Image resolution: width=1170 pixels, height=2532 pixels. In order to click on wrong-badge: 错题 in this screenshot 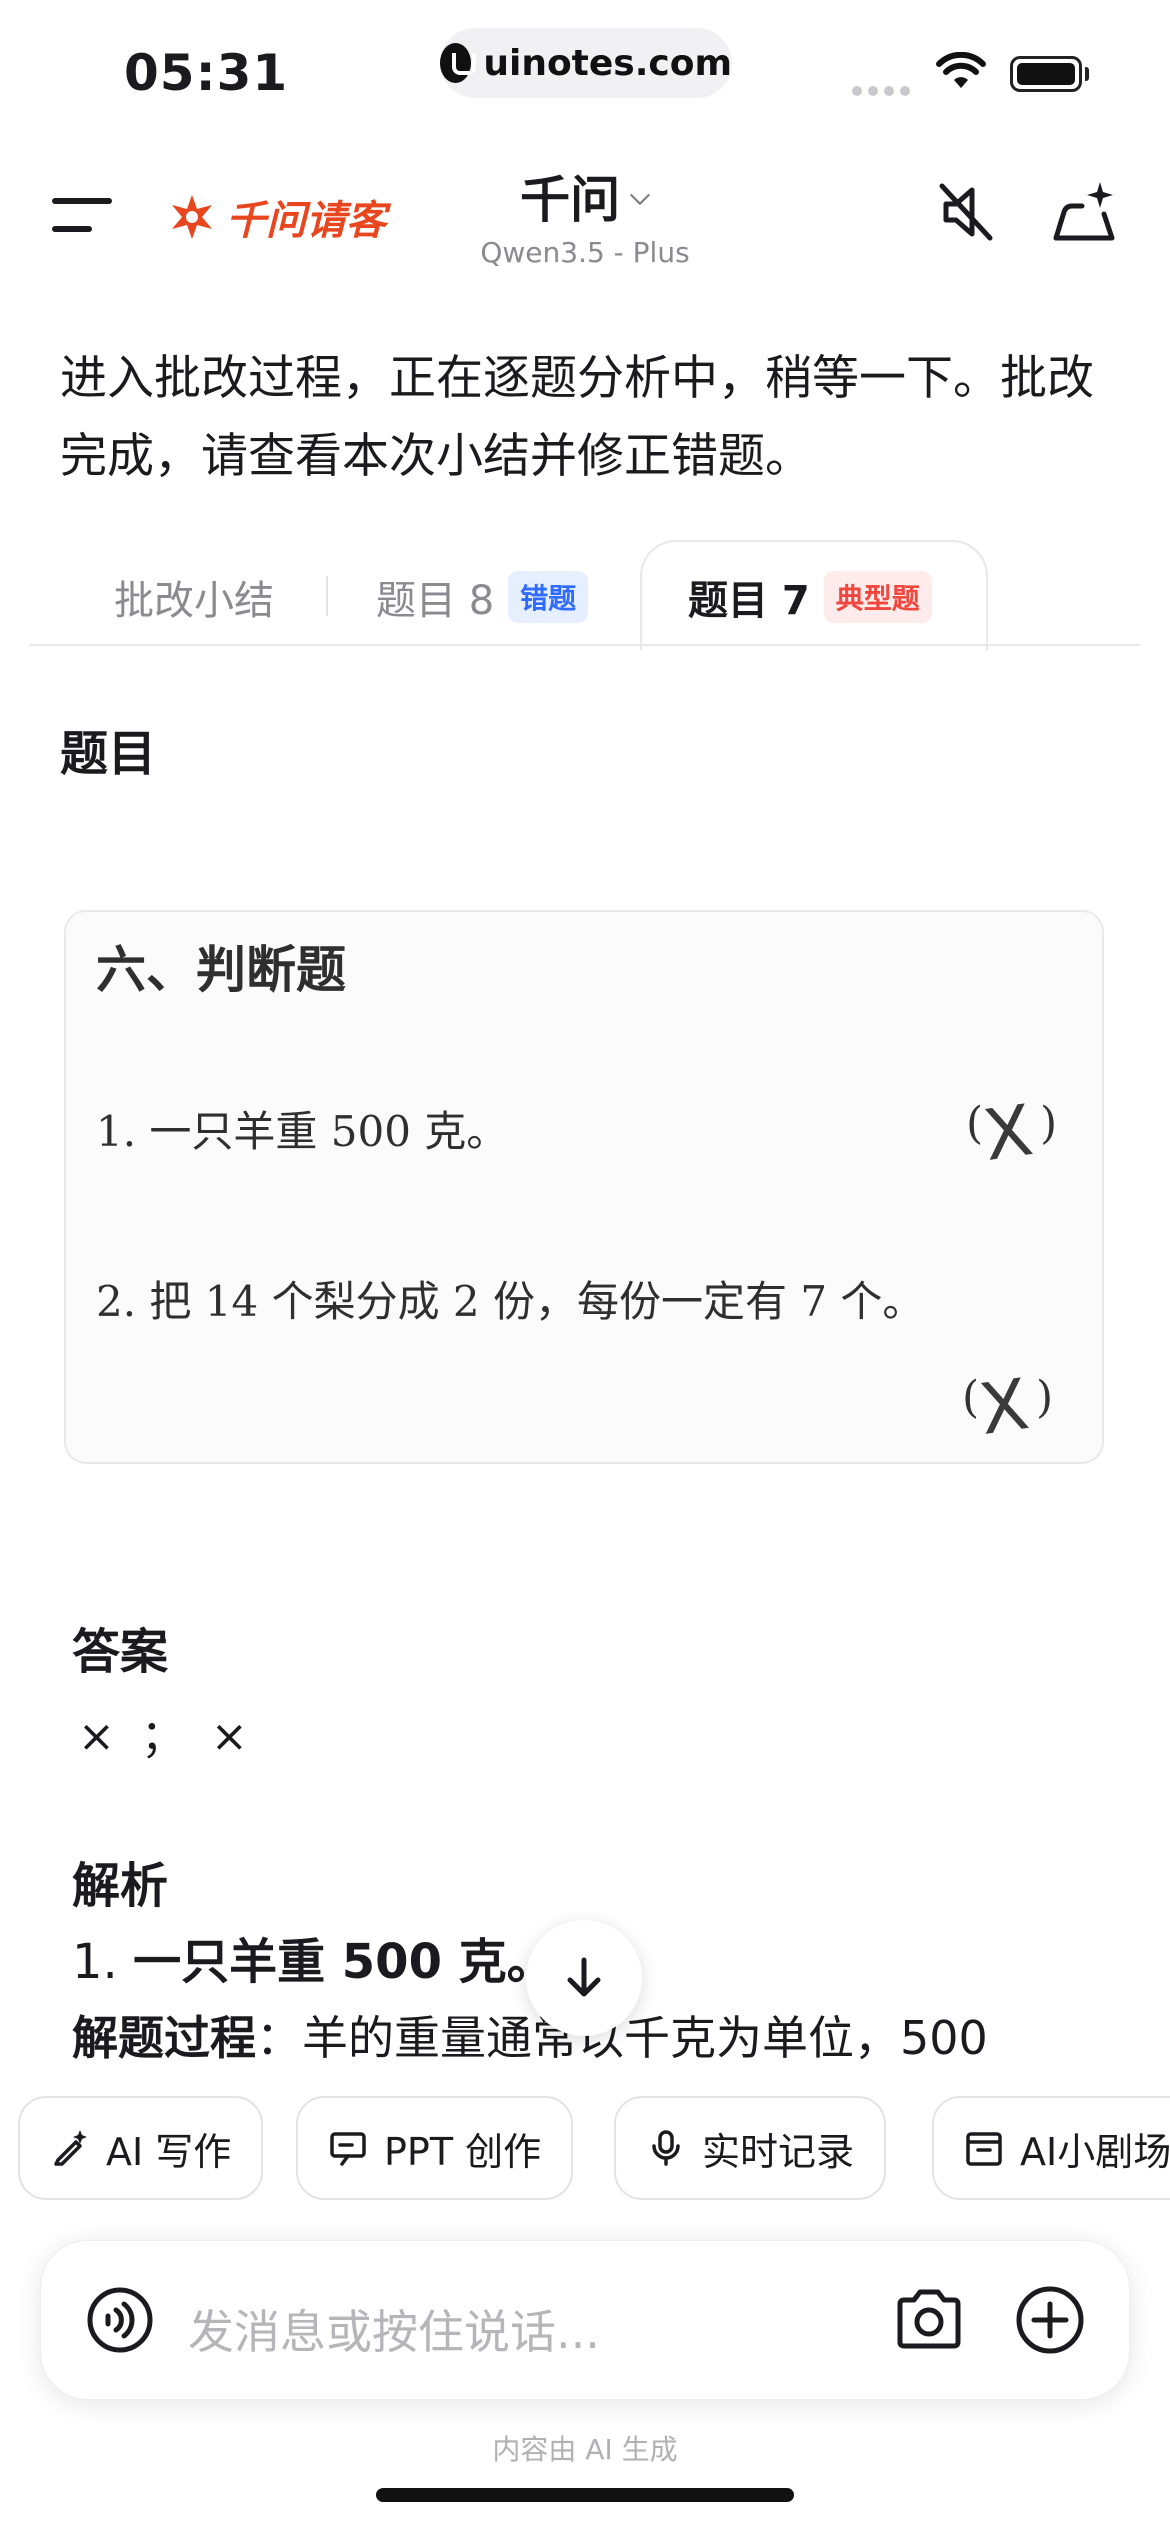, I will do `click(548, 597)`.